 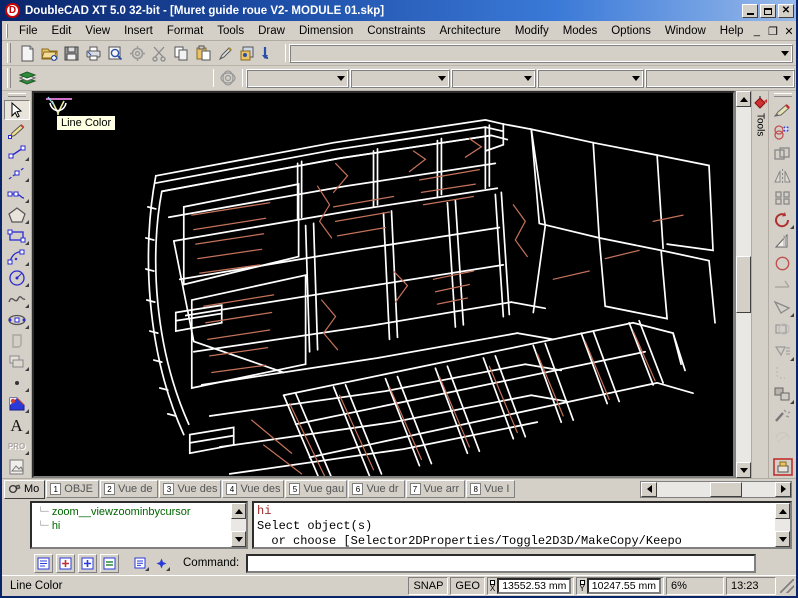 I want to click on arcmod-tool, so click(x=782, y=438).